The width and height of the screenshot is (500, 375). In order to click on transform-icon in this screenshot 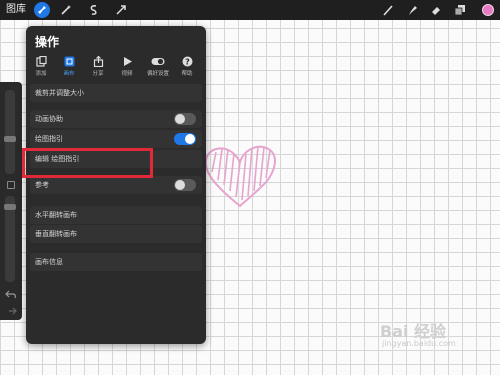, I will do `click(121, 10)`.